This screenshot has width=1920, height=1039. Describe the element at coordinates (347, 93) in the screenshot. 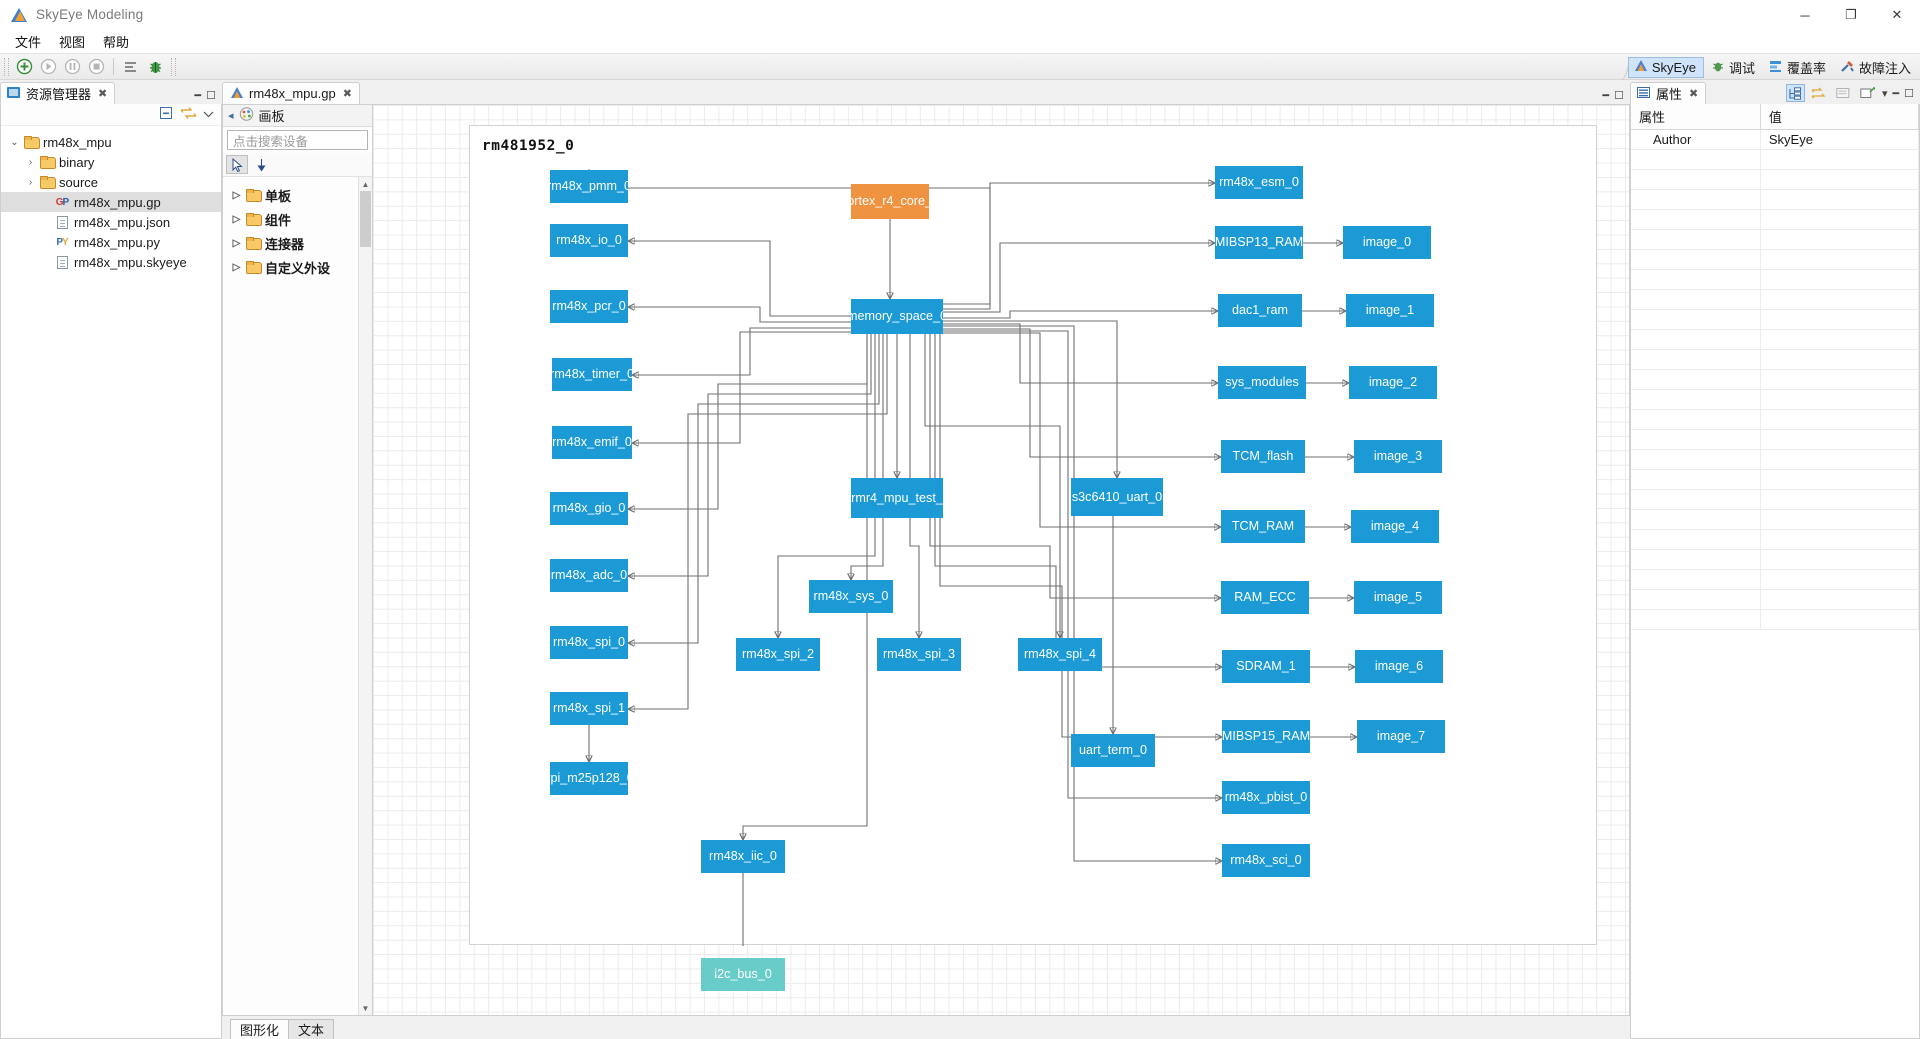

I see `editor-tab-close-icon: ✖` at that location.